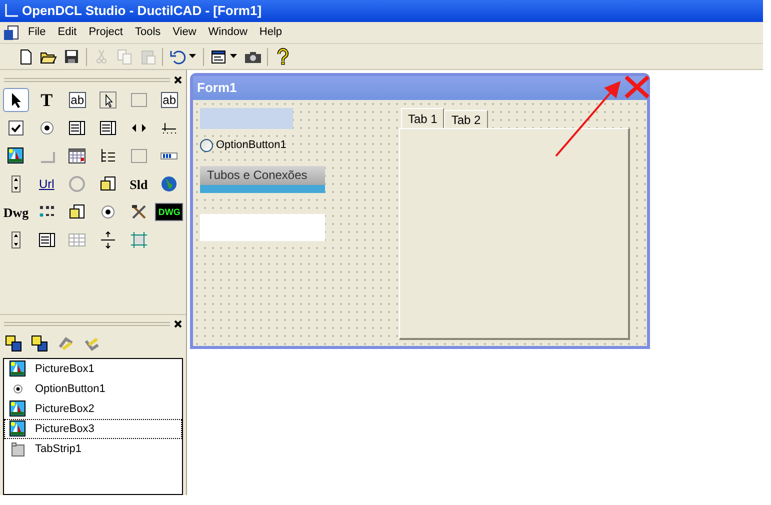 Image resolution: width=771 pixels, height=505 pixels. Describe the element at coordinates (139, 240) in the screenshot. I see `hatch-icon` at that location.